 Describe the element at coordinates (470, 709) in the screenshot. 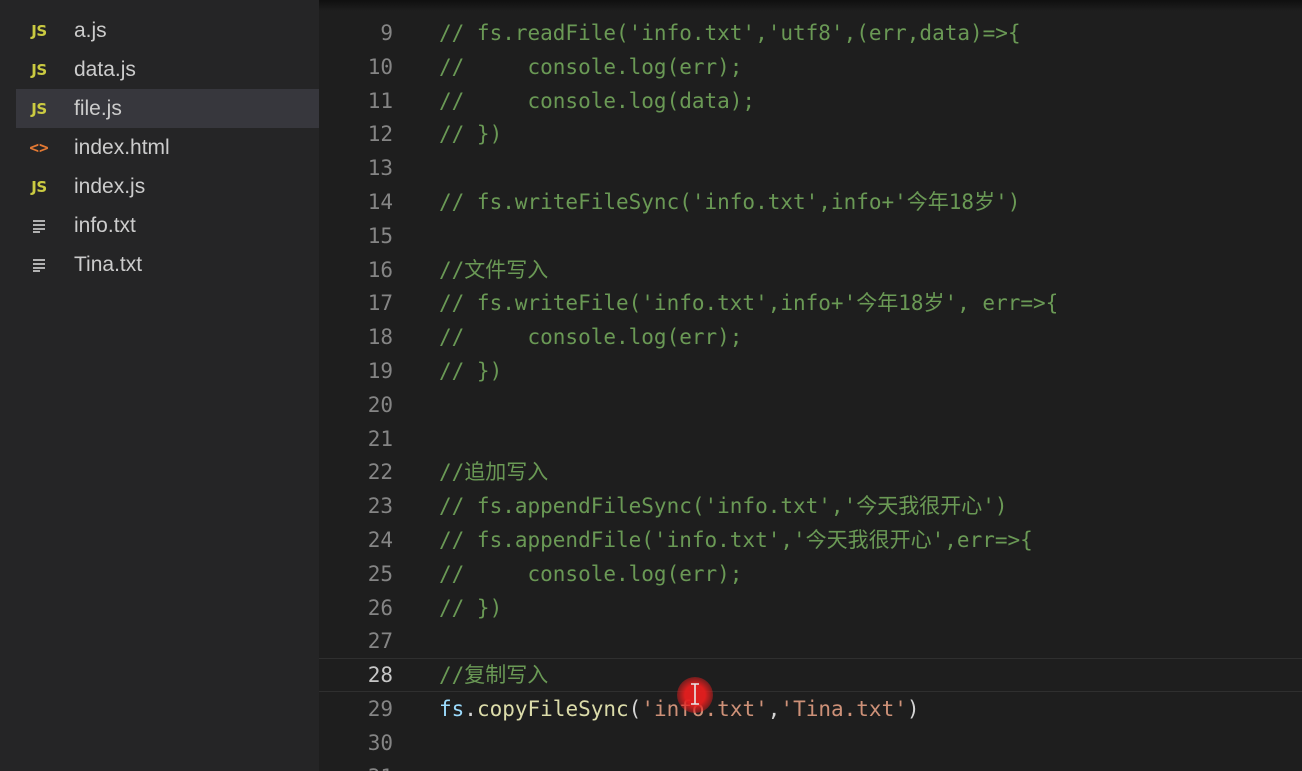

I see `code-token: .` at that location.